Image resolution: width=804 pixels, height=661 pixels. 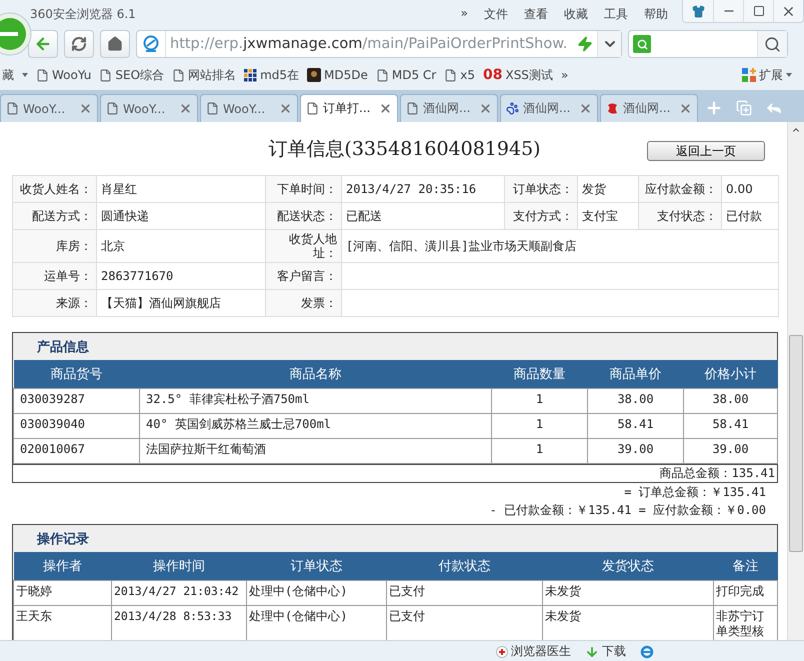 What do you see at coordinates (151, 44) in the screenshot?
I see `site-icon` at bounding box center [151, 44].